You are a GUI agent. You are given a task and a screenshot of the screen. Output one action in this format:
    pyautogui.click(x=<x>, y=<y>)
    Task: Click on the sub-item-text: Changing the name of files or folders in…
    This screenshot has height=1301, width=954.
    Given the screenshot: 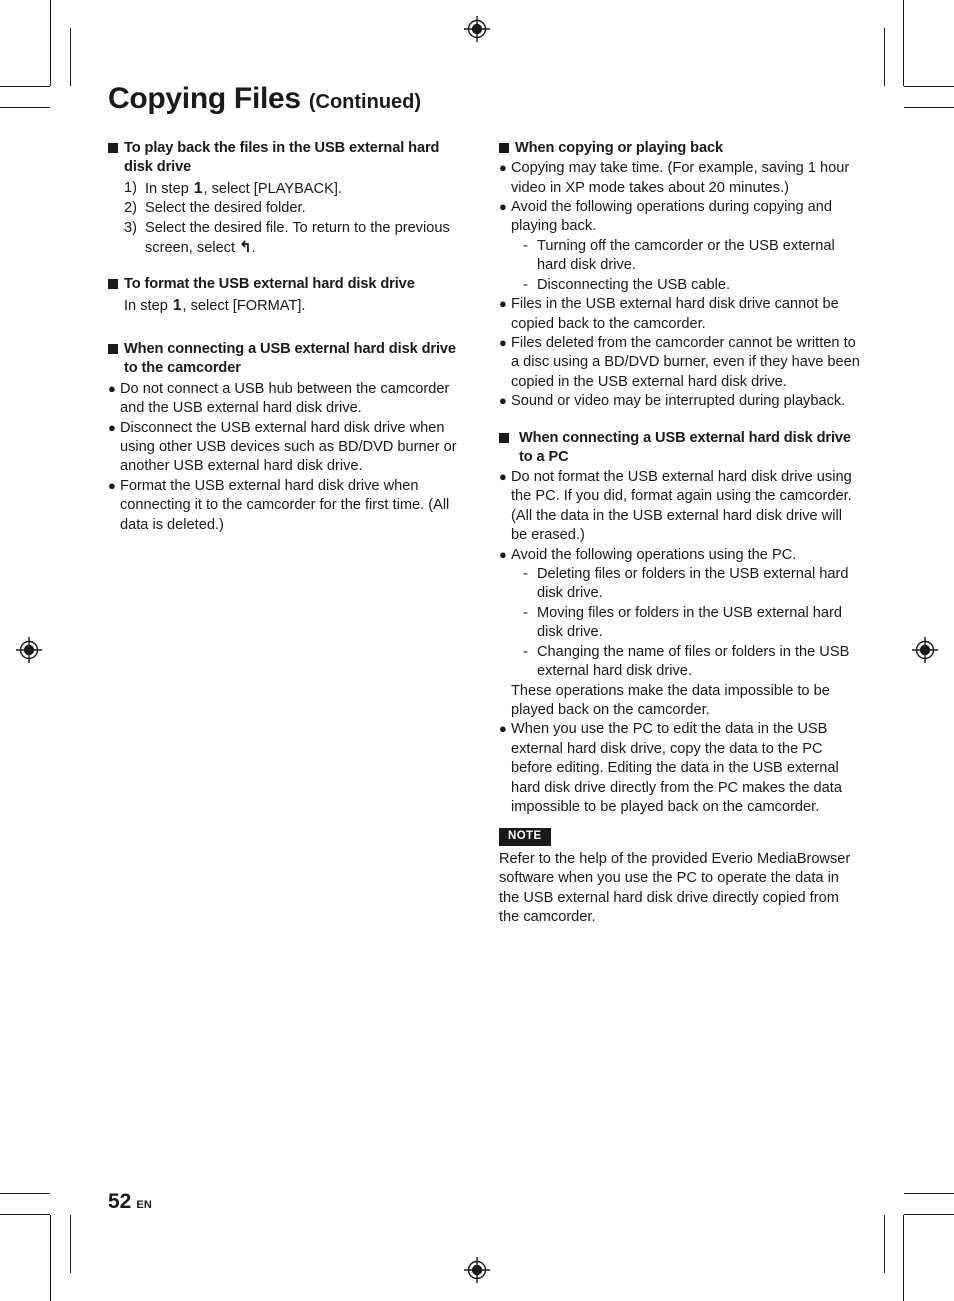 What is the action you would take?
    pyautogui.click(x=693, y=661)
    